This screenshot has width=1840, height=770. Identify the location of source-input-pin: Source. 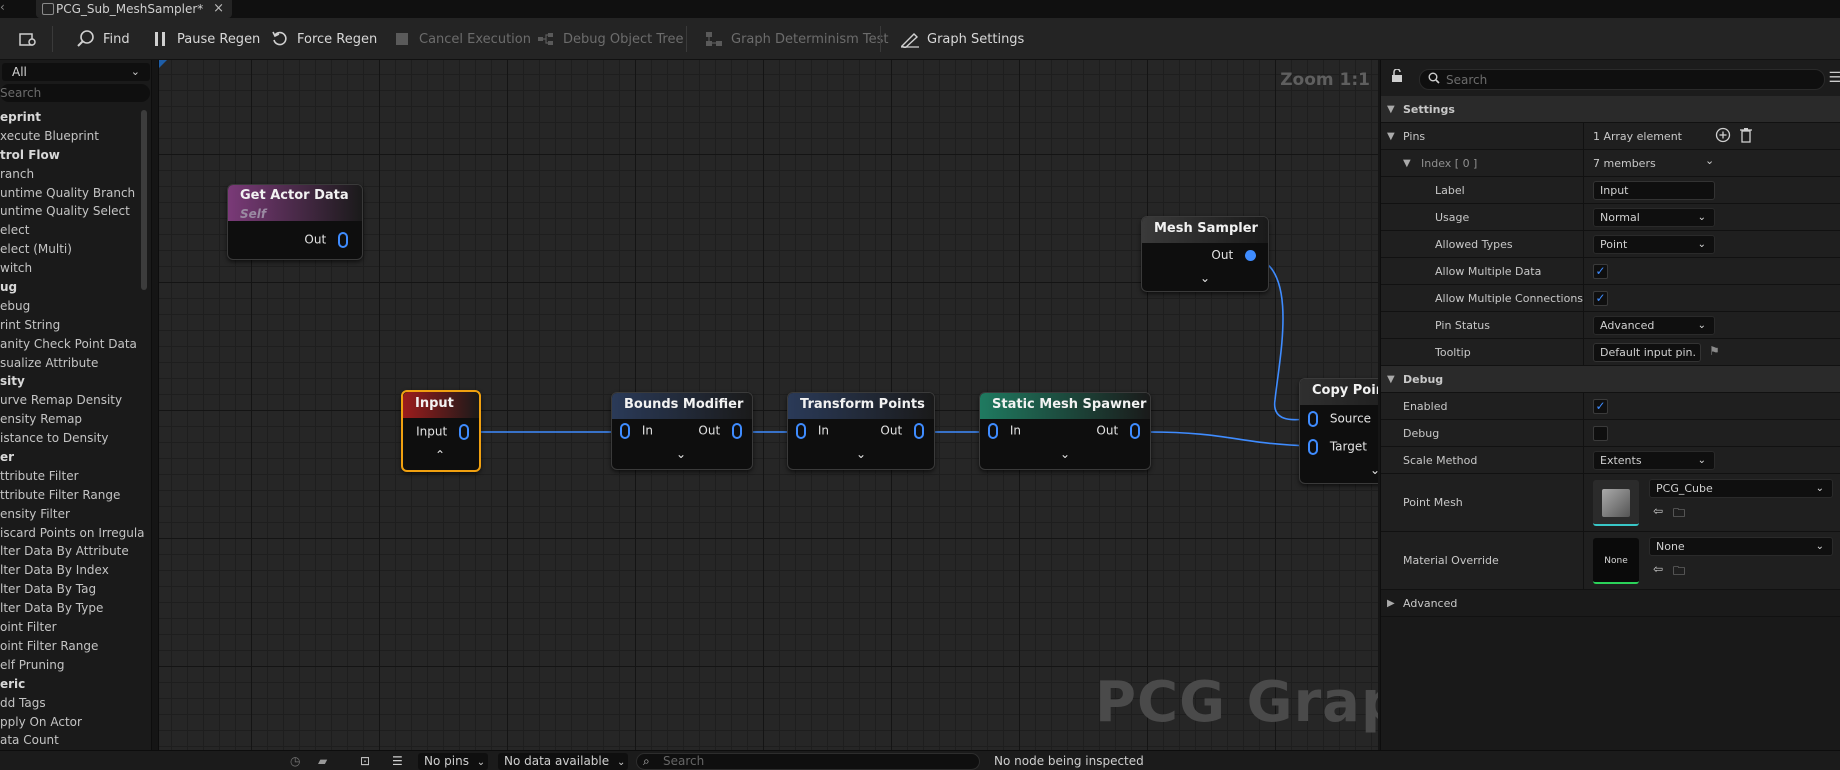
(1339, 419).